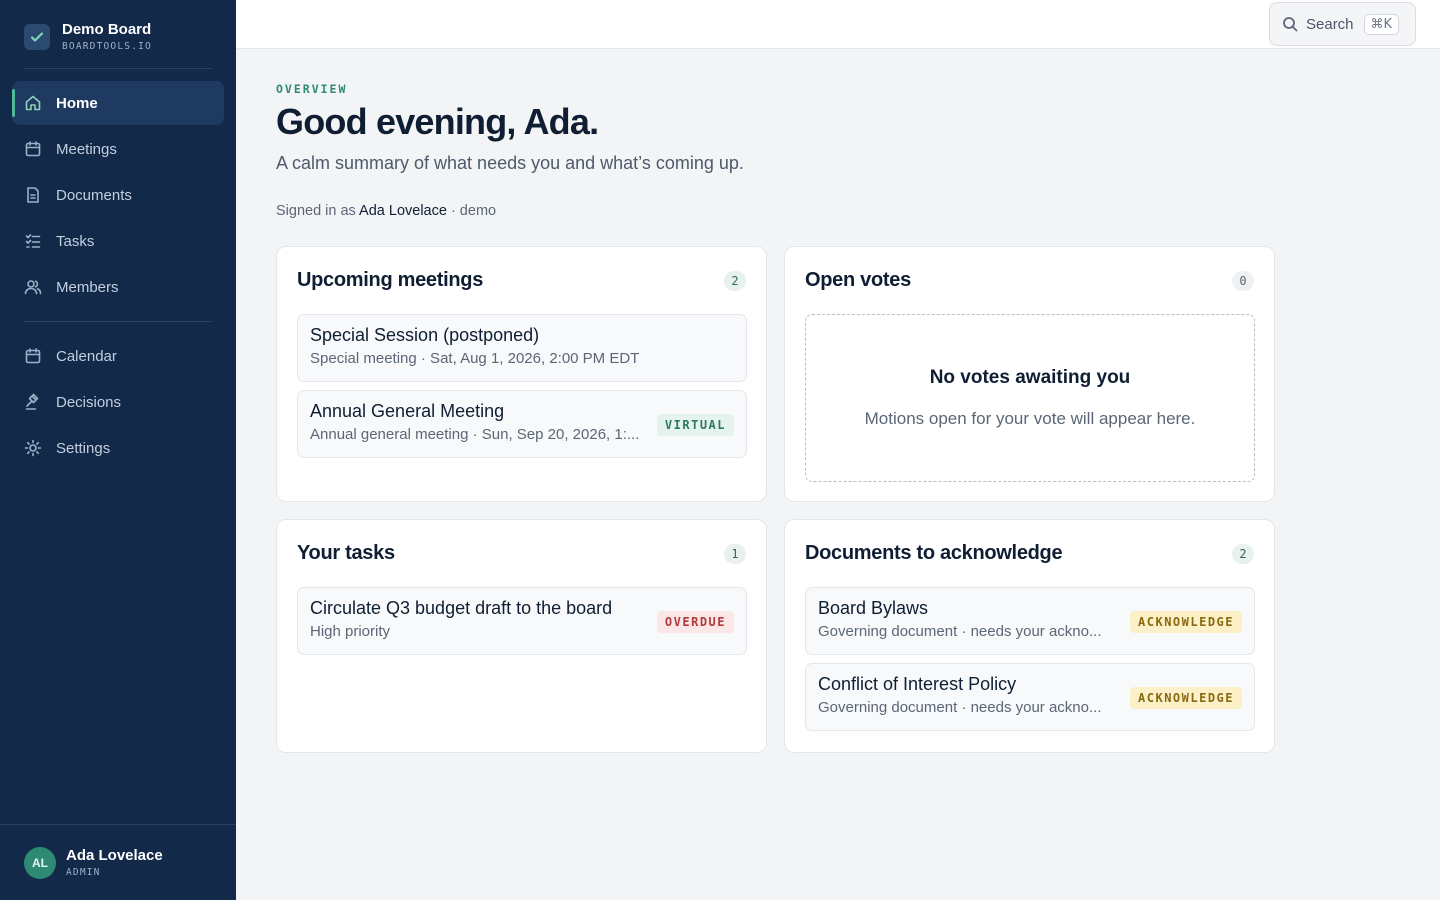 This screenshot has height=900, width=1440. What do you see at coordinates (873, 608) in the screenshot?
I see `document-title: Board Bylaws` at bounding box center [873, 608].